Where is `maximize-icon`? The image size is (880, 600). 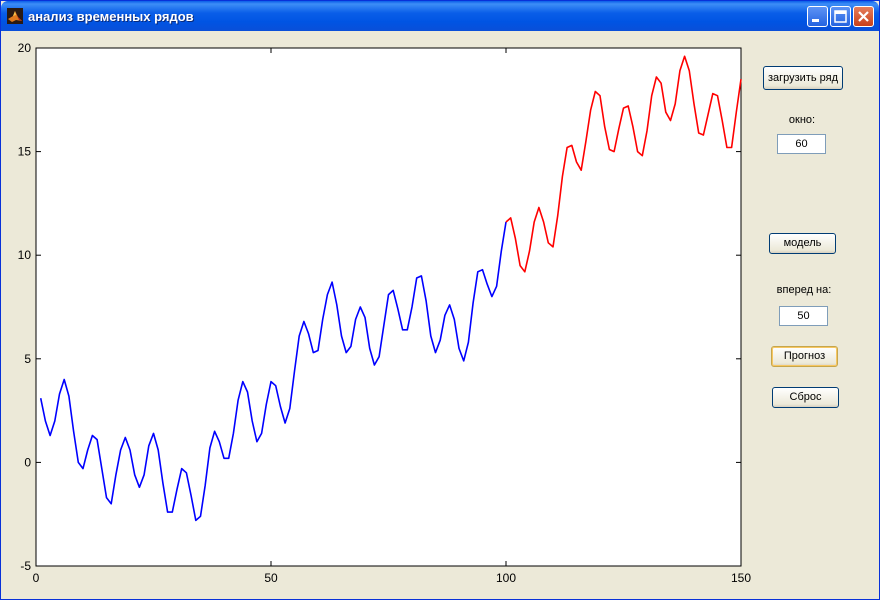
maximize-icon is located at coordinates (840, 16).